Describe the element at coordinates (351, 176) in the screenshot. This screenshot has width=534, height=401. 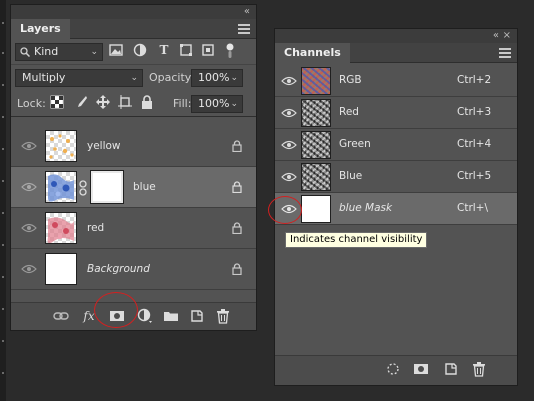
I see `channel-name: Blue` at that location.